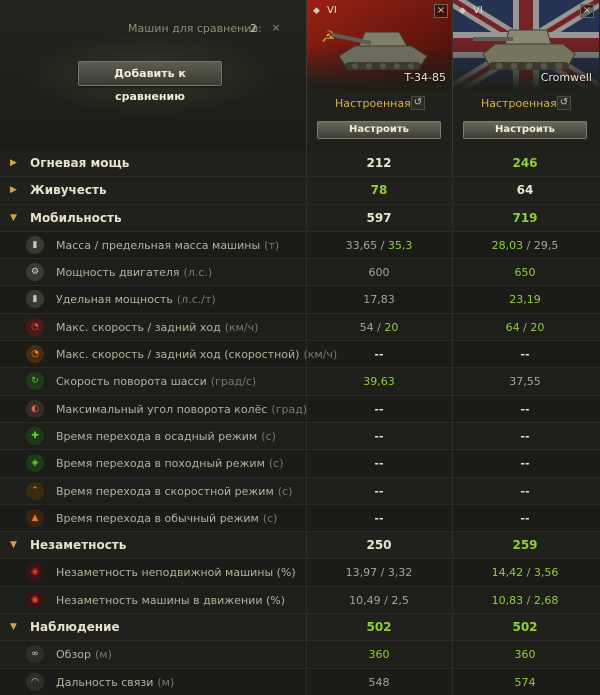  What do you see at coordinates (525, 600) in the screenshot?
I see `vehicle-2-value: 10,83 / 2,68` at bounding box center [525, 600].